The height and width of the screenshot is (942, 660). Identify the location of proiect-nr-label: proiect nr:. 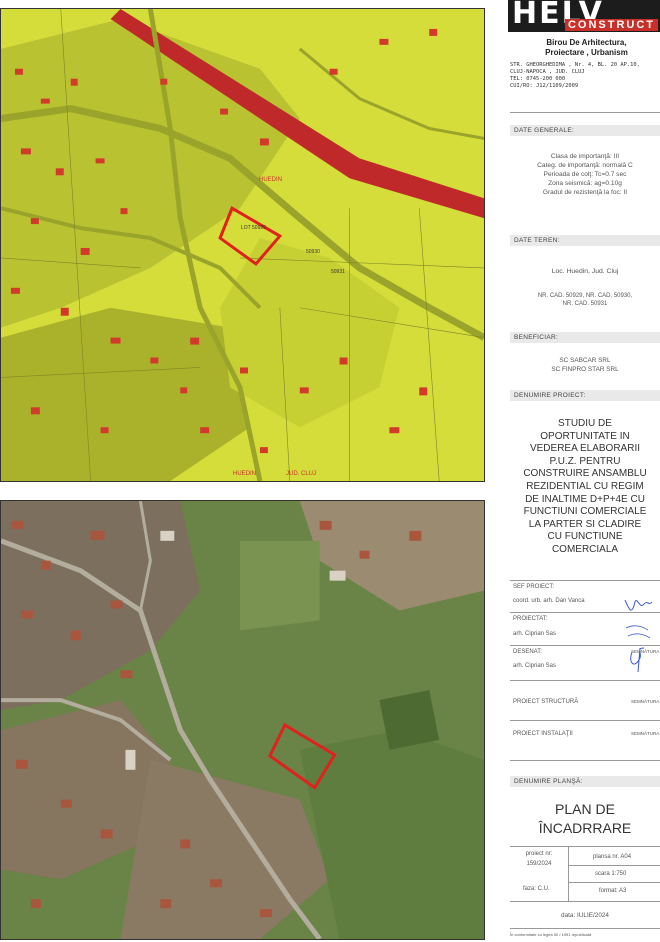
(539, 854).